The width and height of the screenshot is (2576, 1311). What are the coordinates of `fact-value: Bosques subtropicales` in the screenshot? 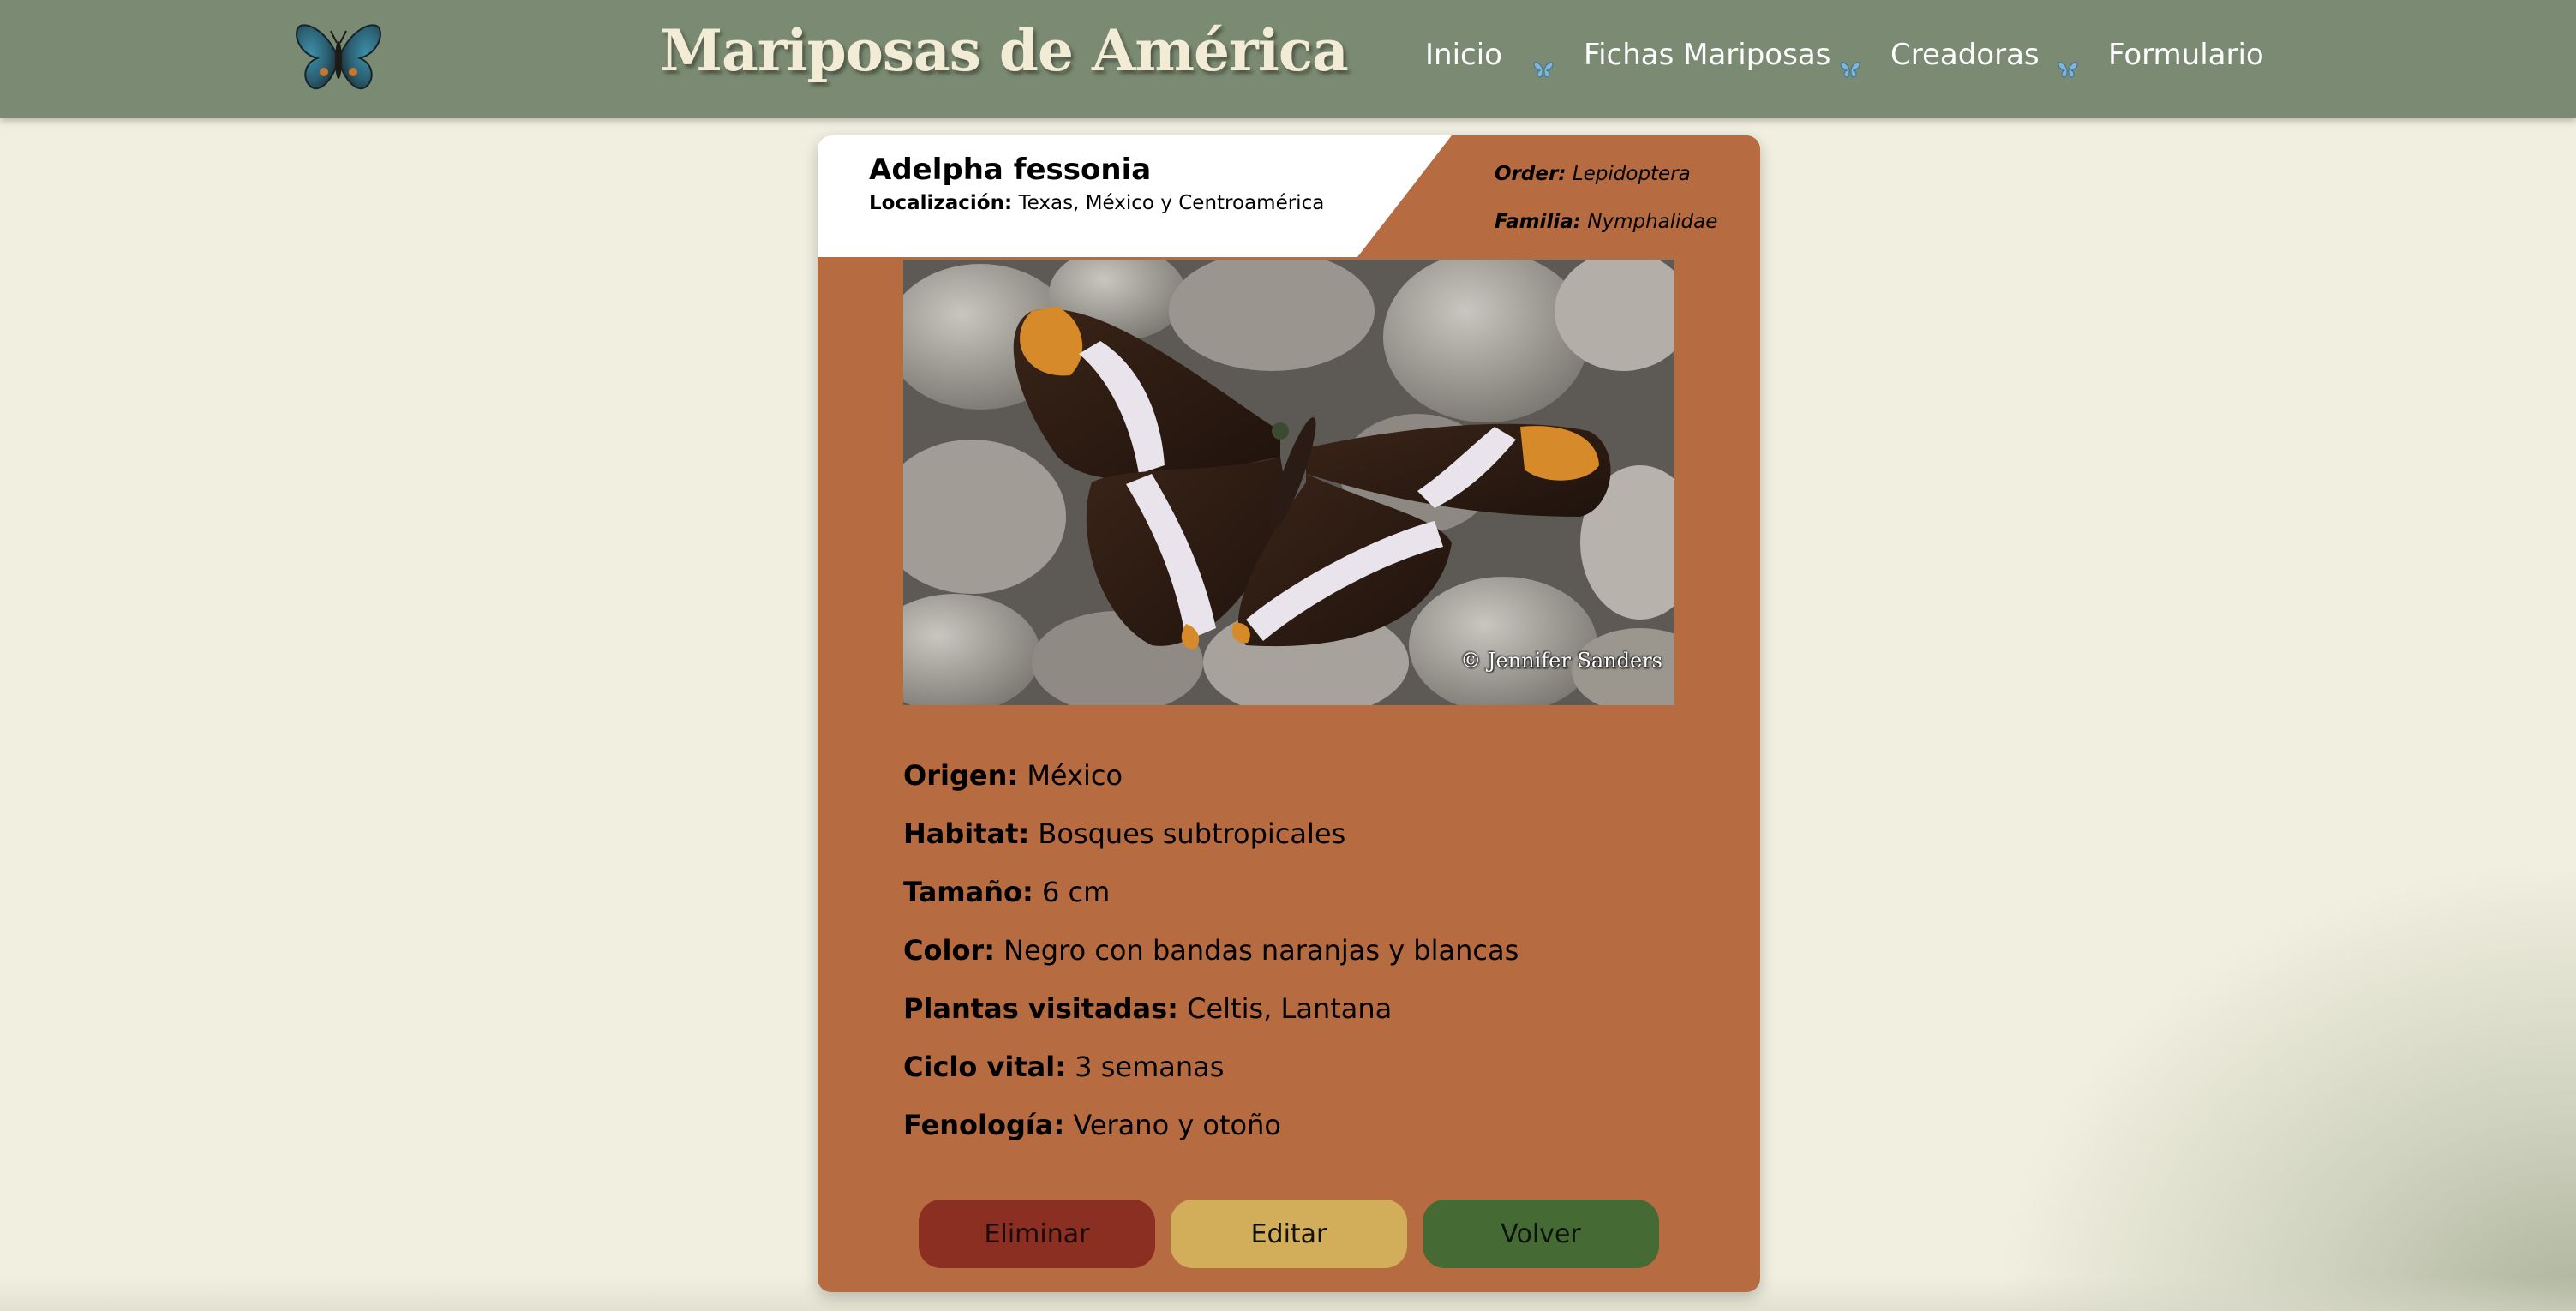 It's located at (1192, 833).